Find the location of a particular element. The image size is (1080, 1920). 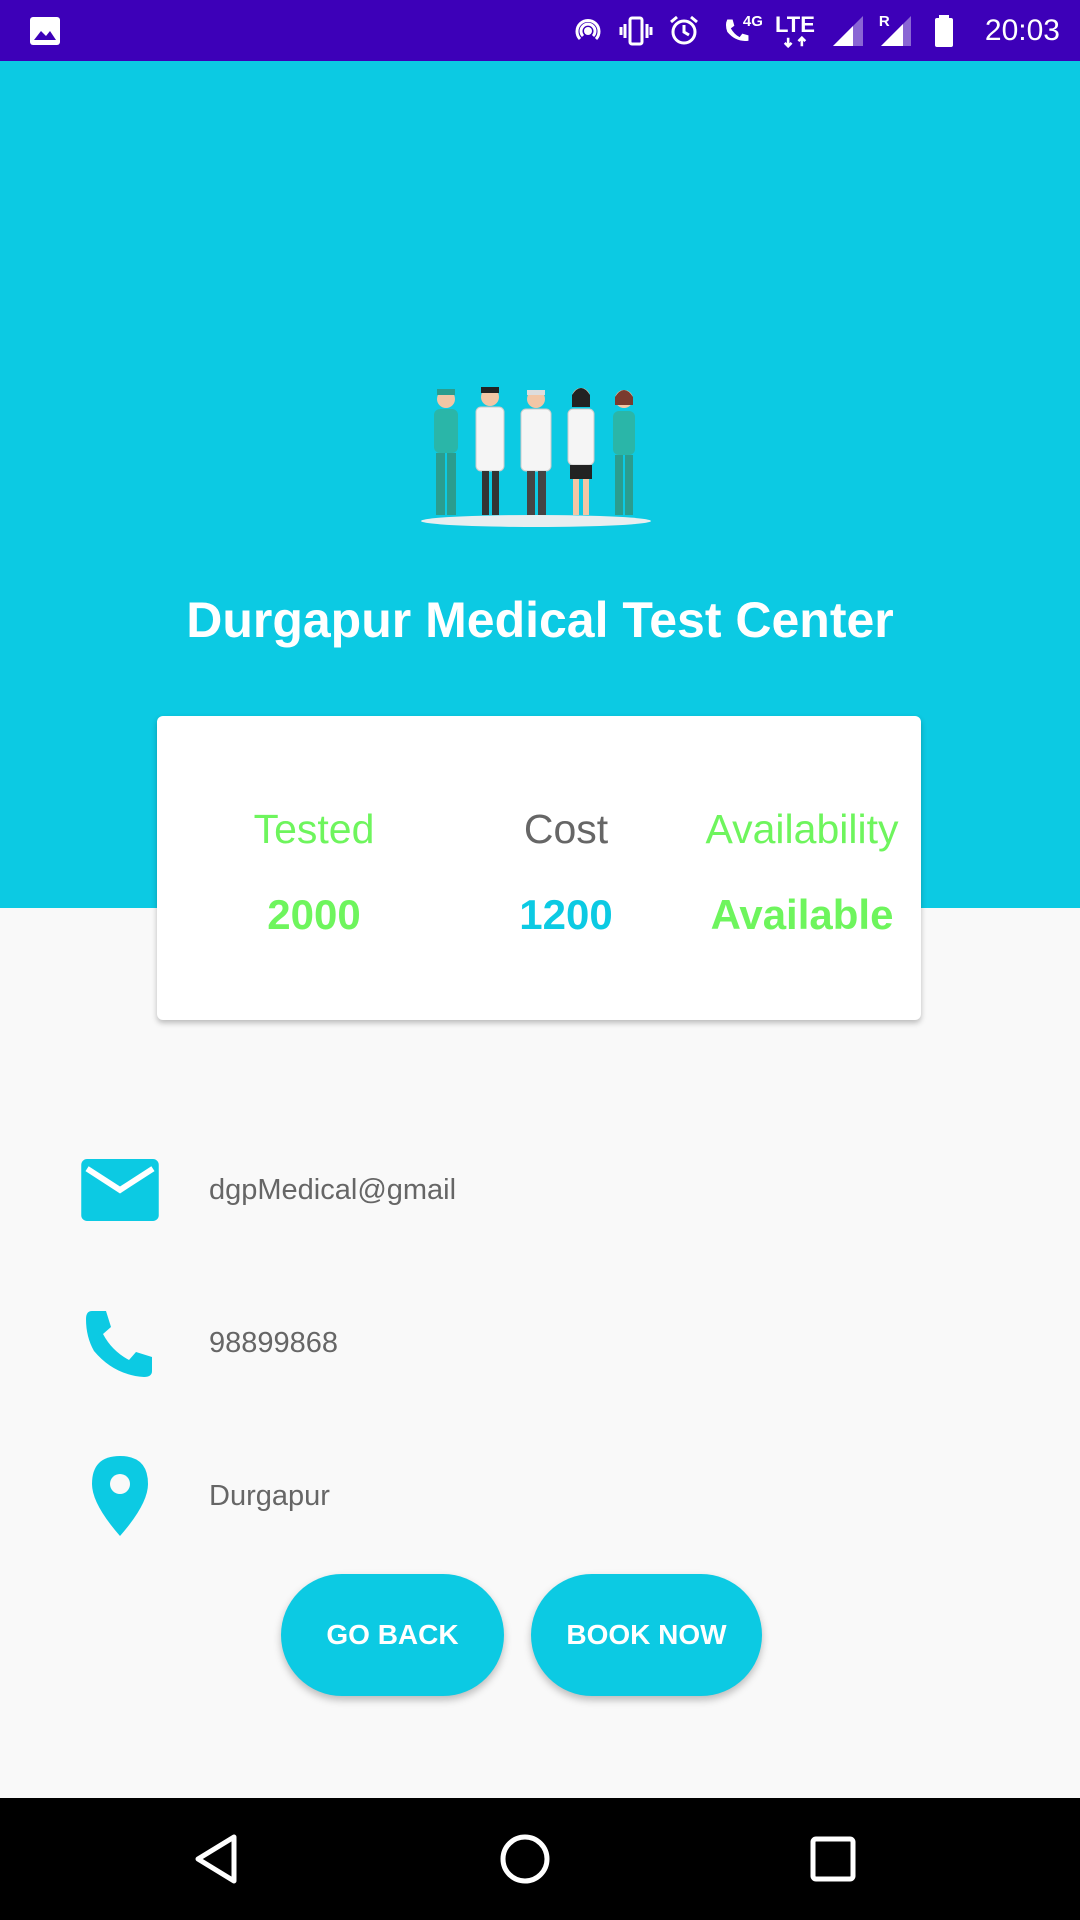

phone-icon is located at coordinates (120, 1343).